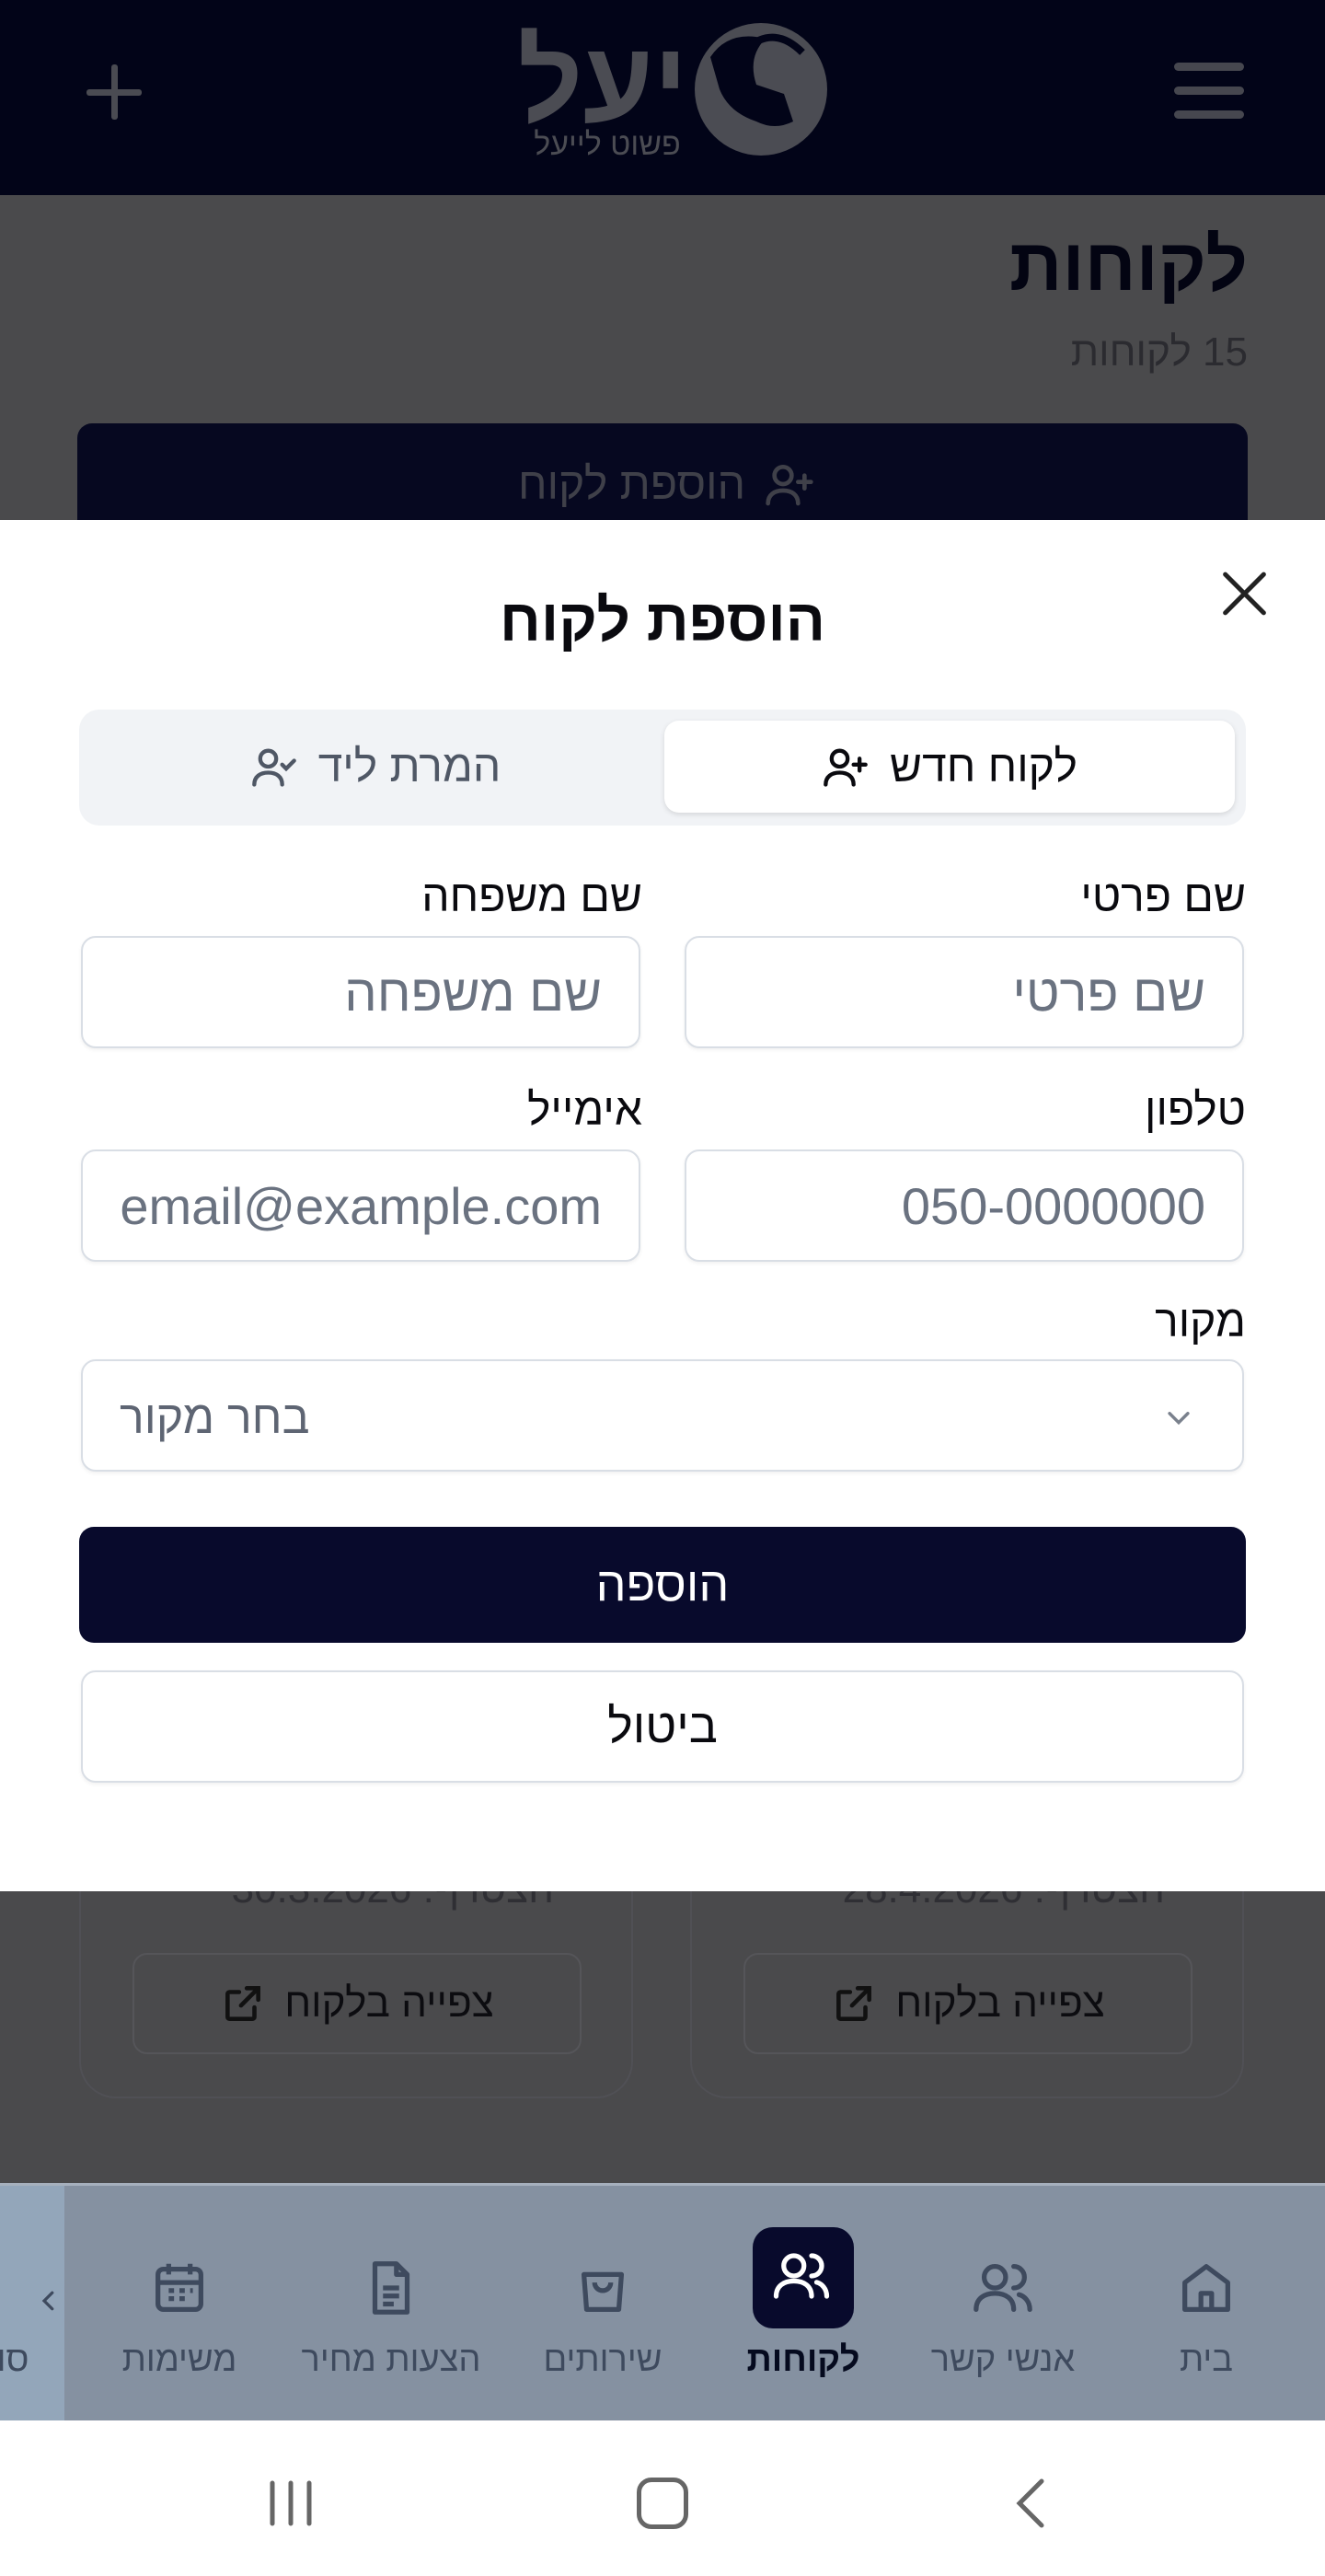  What do you see at coordinates (391, 2359) in the screenshot?
I see `nav-label: הצעות מחיר` at bounding box center [391, 2359].